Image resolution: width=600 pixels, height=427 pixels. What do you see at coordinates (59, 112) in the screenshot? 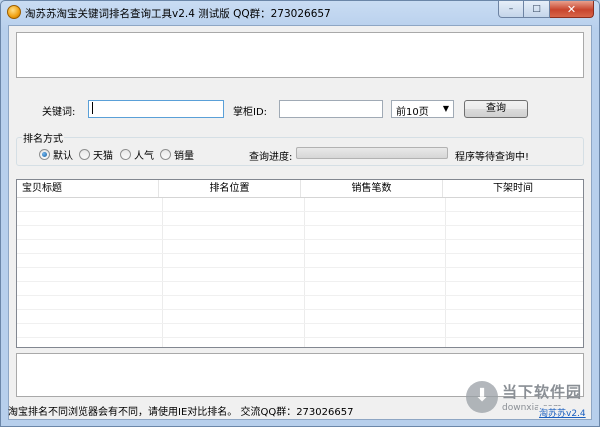
I see `keyword-label: 关键词:` at bounding box center [59, 112].